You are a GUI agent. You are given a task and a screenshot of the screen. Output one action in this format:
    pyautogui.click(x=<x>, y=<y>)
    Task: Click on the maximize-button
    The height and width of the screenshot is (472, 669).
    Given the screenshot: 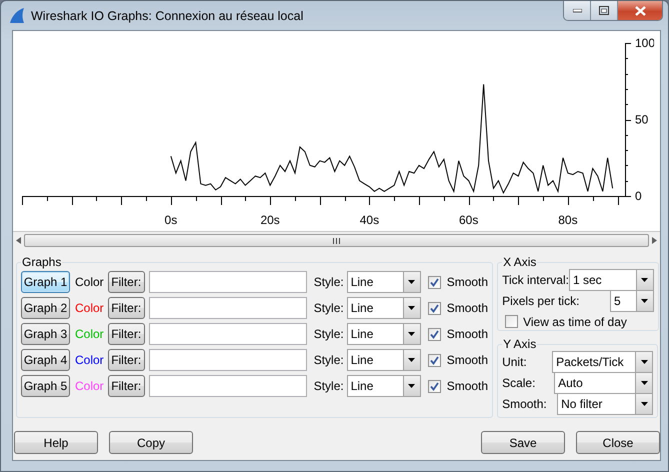 What is the action you would take?
    pyautogui.click(x=604, y=10)
    